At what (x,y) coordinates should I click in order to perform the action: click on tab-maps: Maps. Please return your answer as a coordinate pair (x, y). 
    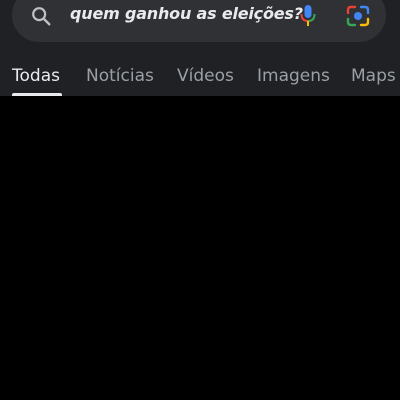
    Looking at the image, I should click on (373, 76).